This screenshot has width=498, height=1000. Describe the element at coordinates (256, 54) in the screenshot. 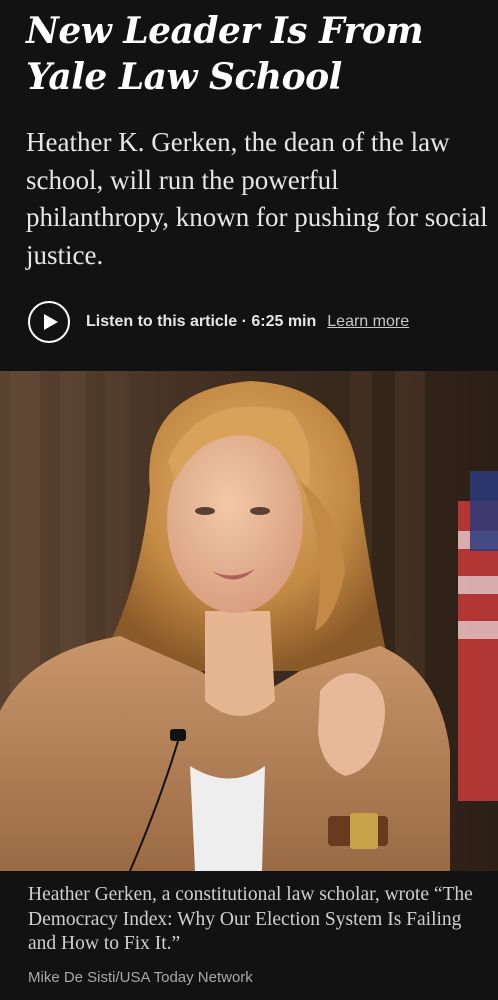

I see `article-headline: New Leader Is From Yale Law School` at that location.